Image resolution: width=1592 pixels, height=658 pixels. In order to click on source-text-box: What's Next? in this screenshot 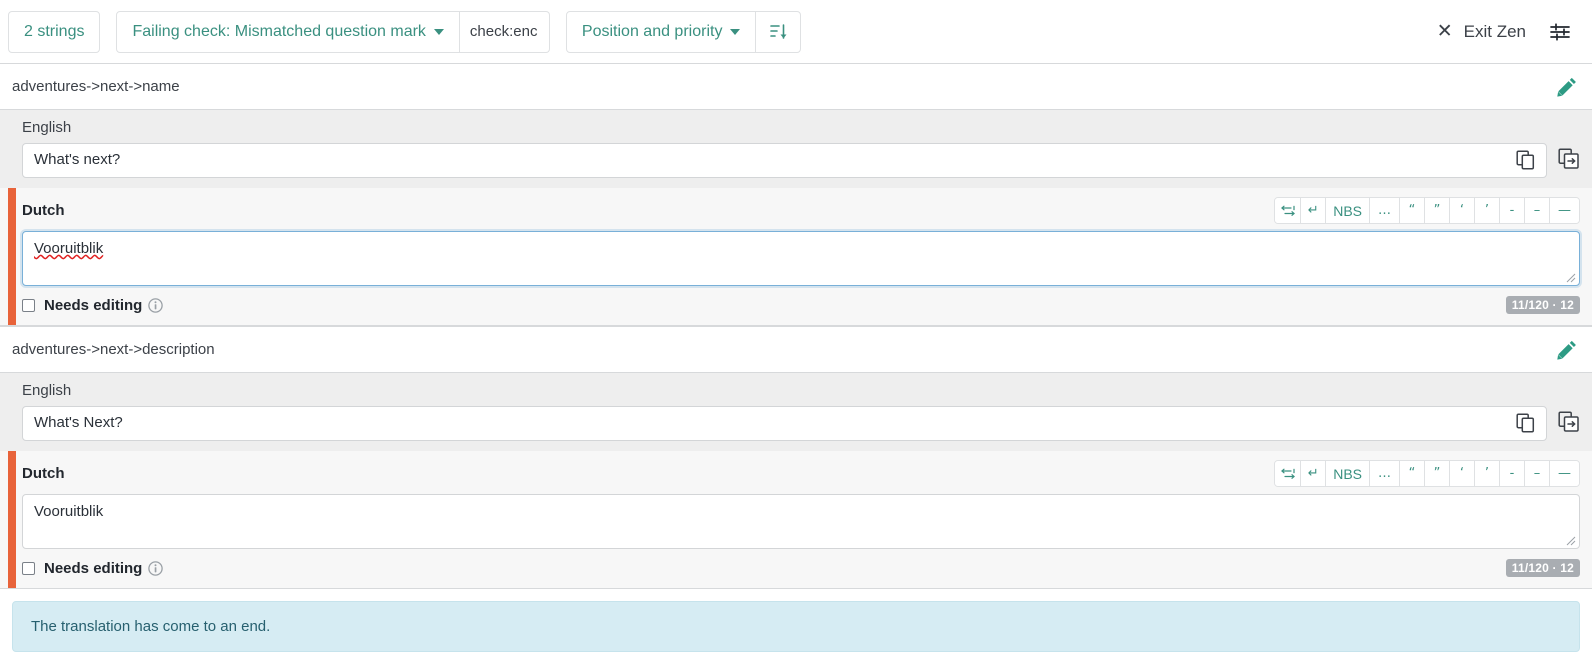, I will do `click(784, 423)`.